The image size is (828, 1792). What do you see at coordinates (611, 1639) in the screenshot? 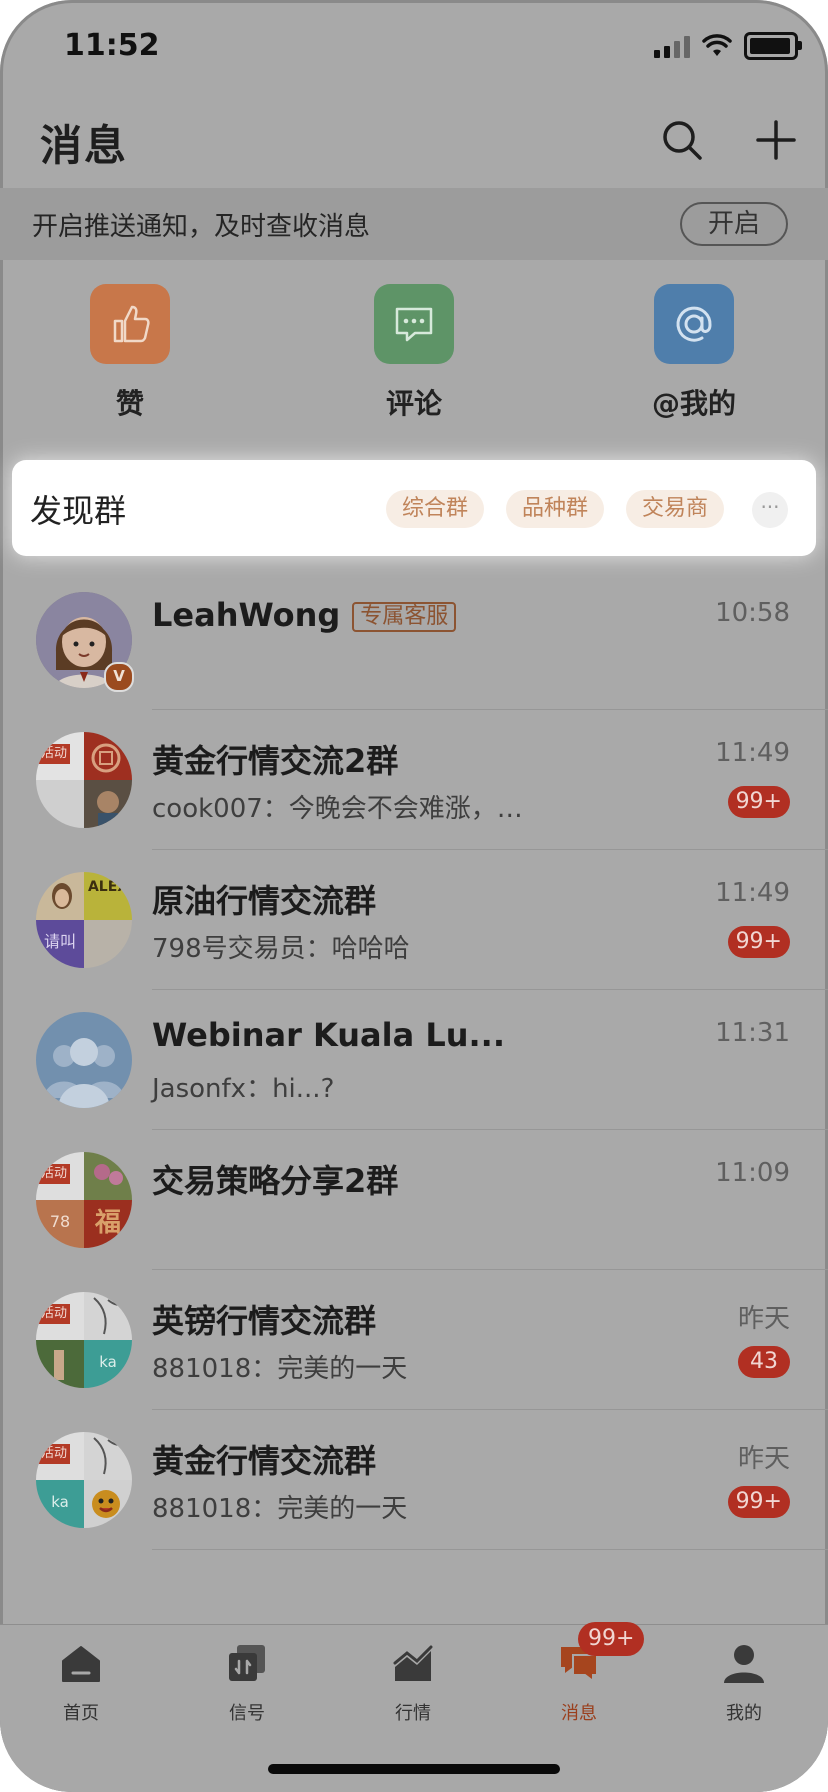
I see `messages-unread-badge: 99+` at bounding box center [611, 1639].